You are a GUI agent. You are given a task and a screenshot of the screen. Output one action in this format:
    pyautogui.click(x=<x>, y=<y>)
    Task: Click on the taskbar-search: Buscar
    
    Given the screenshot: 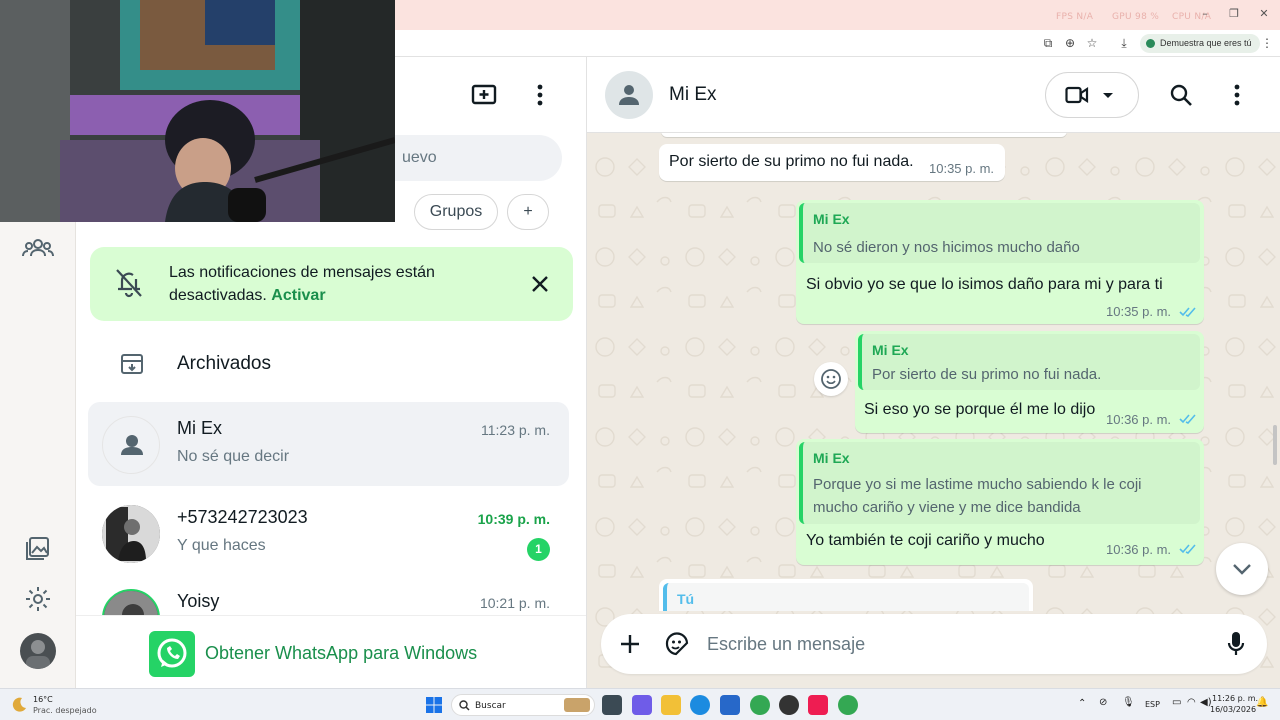 What is the action you would take?
    pyautogui.click(x=523, y=705)
    